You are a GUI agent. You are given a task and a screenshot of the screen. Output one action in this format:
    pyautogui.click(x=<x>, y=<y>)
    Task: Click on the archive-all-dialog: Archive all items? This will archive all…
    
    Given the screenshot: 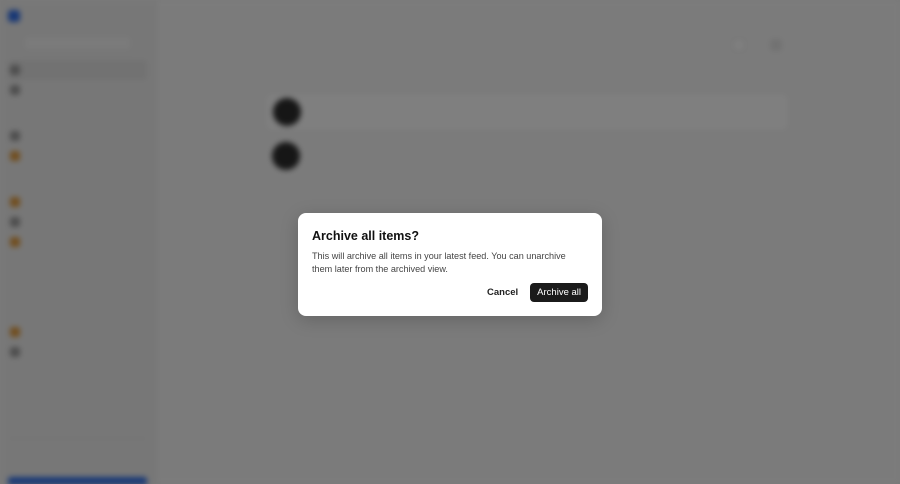 What is the action you would take?
    pyautogui.click(x=450, y=264)
    